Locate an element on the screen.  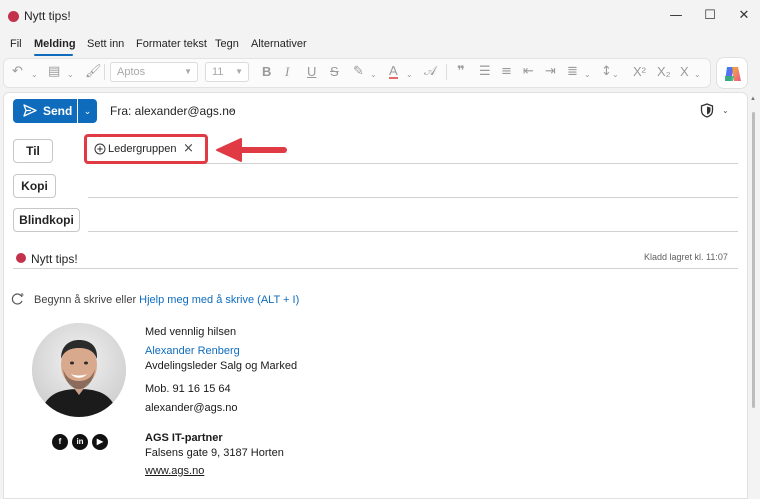
text-effects-icon: 𝒜 is located at coordinates (430, 71).